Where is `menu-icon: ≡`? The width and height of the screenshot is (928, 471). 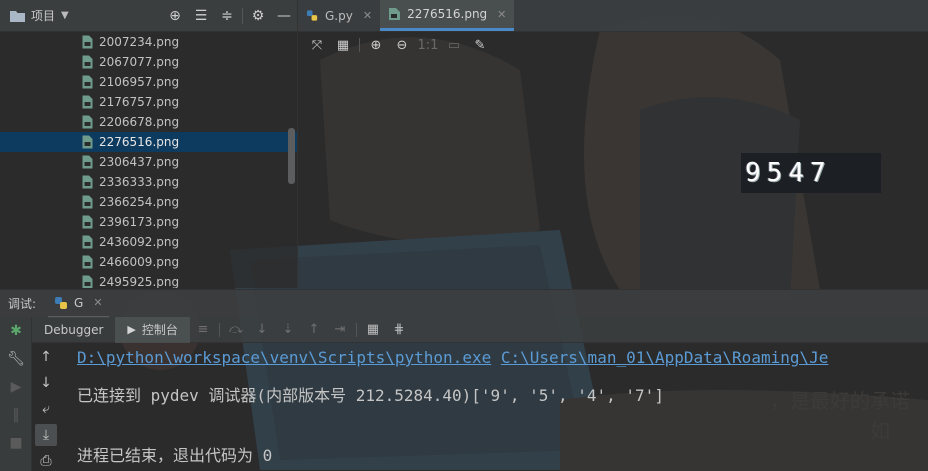
menu-icon: ≡ is located at coordinates (203, 330).